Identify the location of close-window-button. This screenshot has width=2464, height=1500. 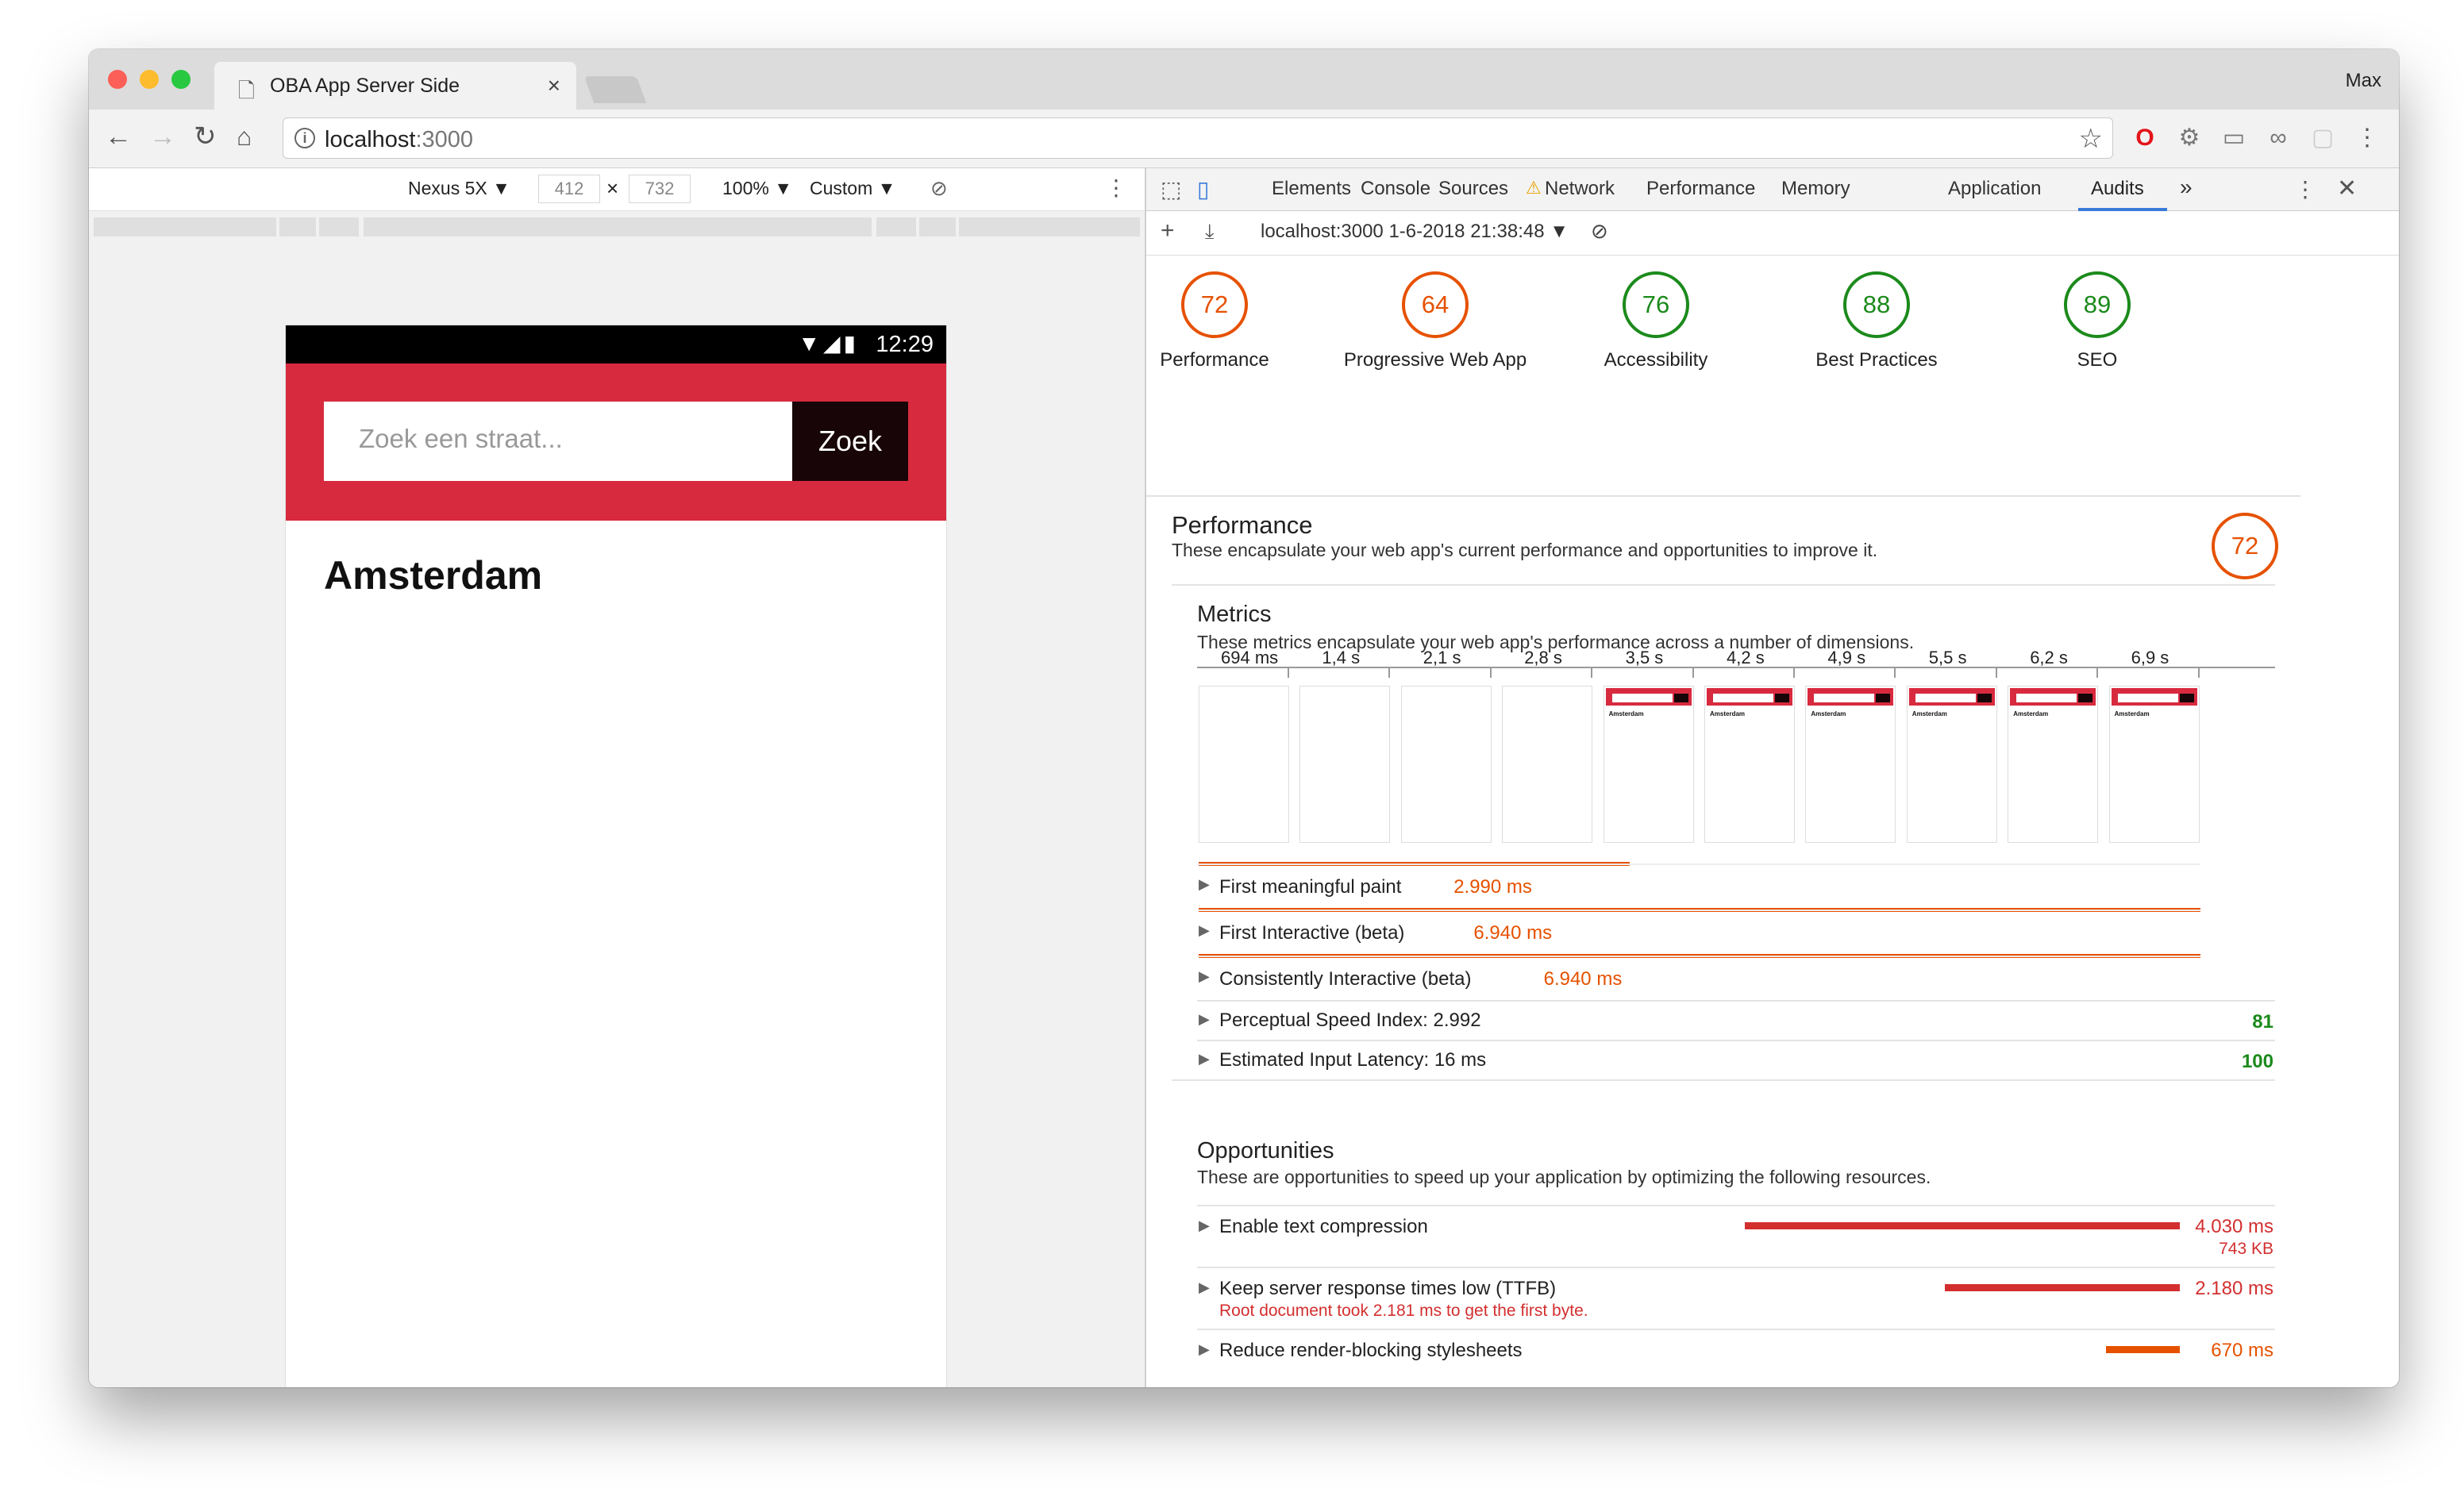
(118, 79).